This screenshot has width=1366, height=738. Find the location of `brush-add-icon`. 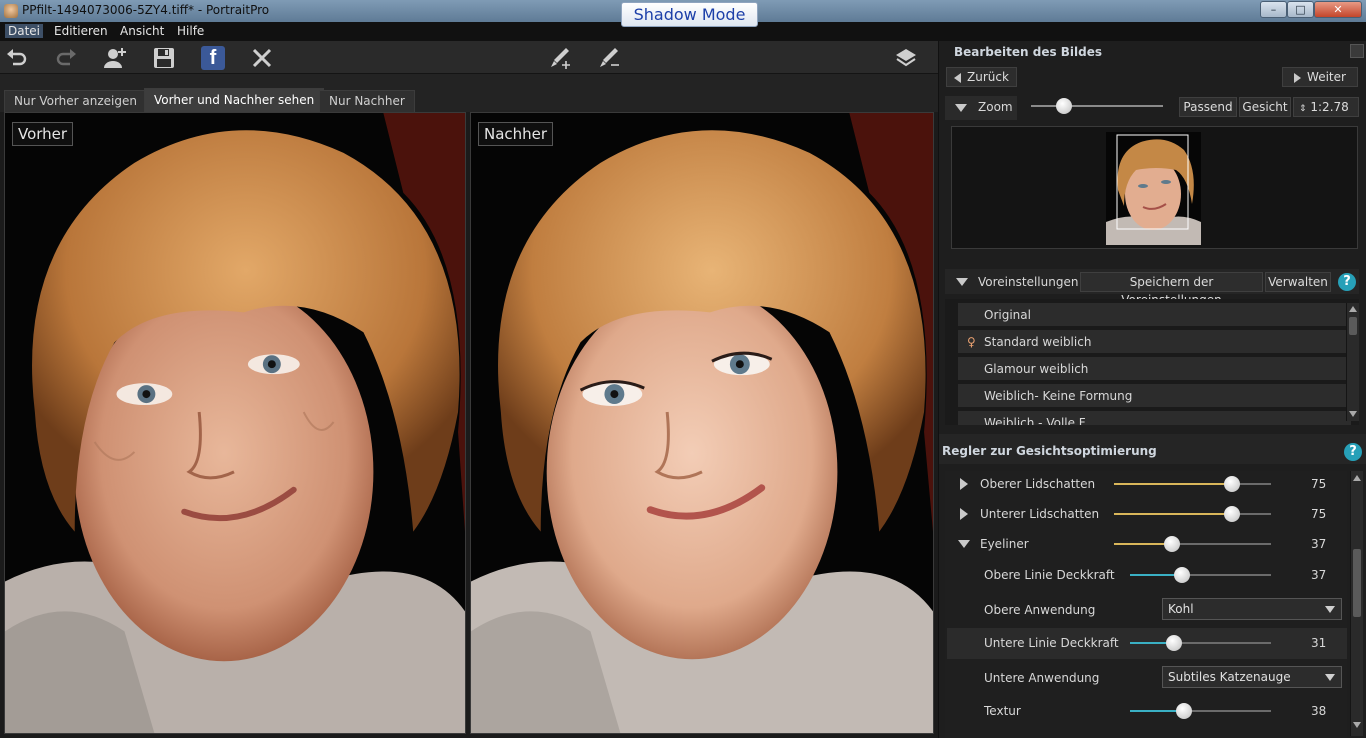

brush-add-icon is located at coordinates (560, 58).